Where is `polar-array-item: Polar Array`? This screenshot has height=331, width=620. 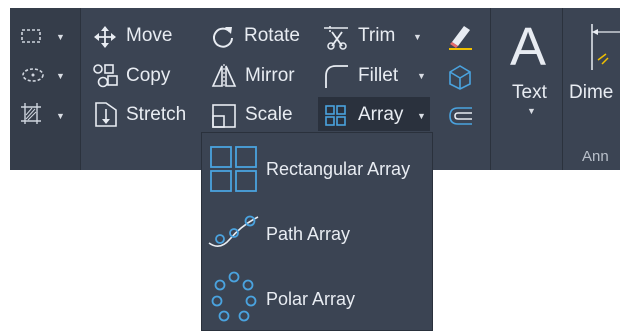
polar-array-item: Polar Array is located at coordinates (318, 298).